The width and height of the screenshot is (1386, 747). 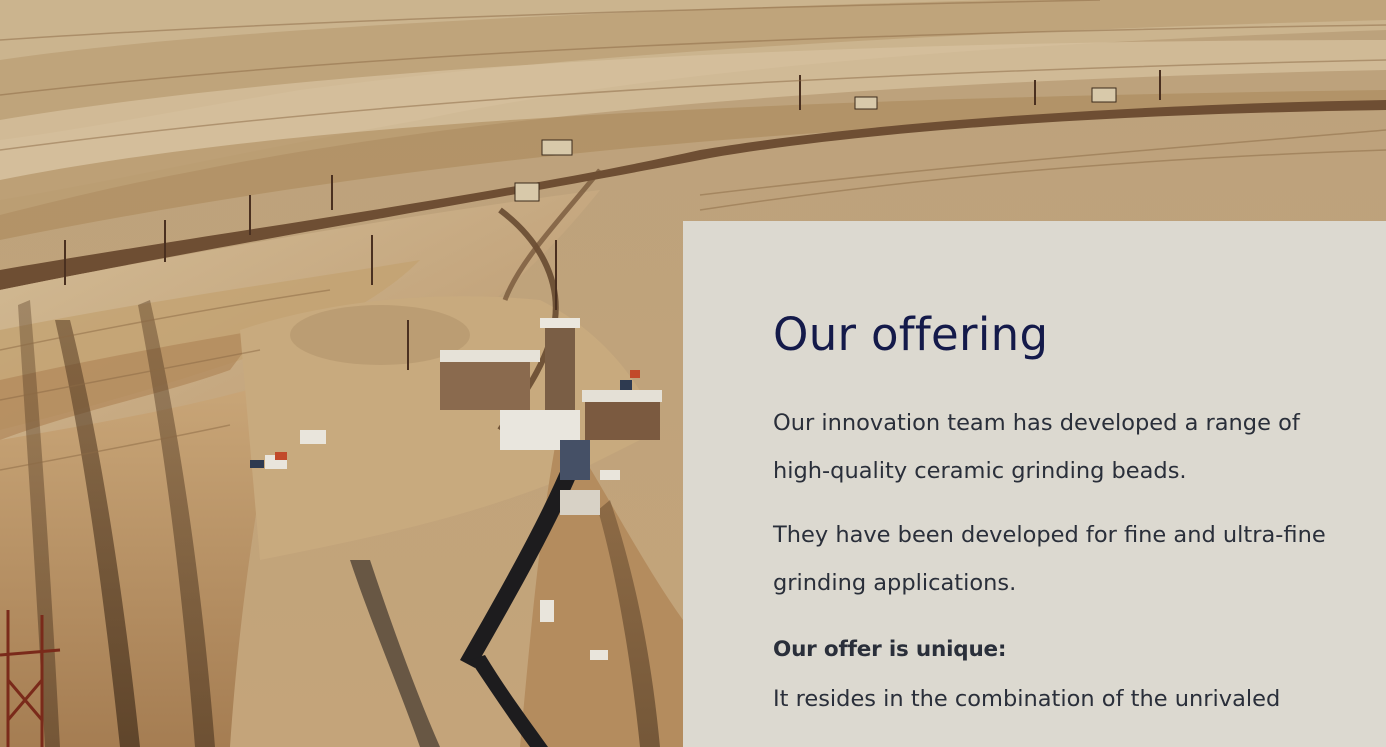 I want to click on offer-unique-heading: Our offer is unique:, so click(x=890, y=649).